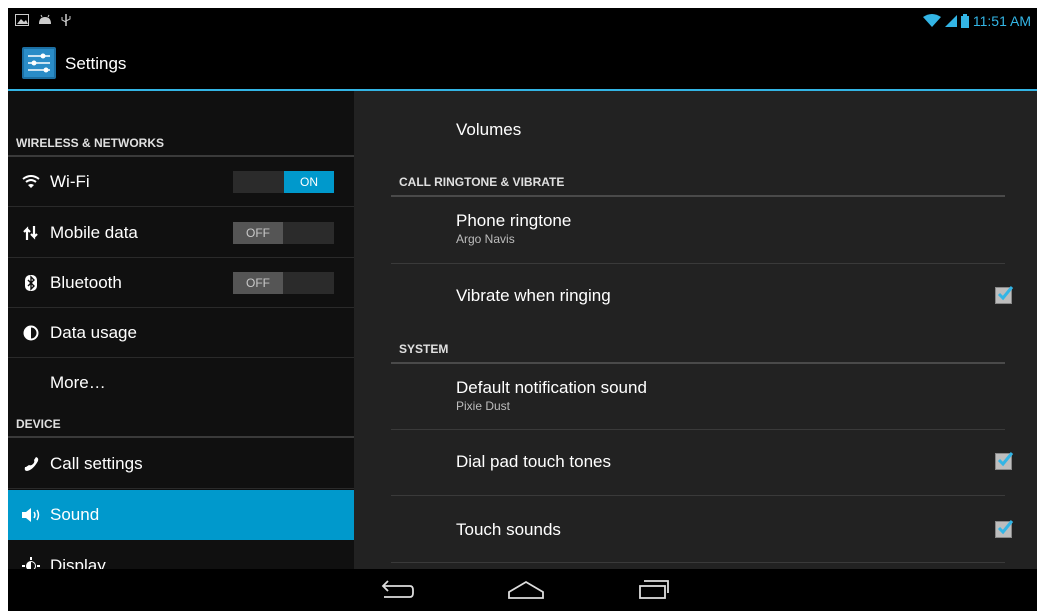  What do you see at coordinates (283, 283) in the screenshot?
I see `bluetooth-toggle: OFF` at bounding box center [283, 283].